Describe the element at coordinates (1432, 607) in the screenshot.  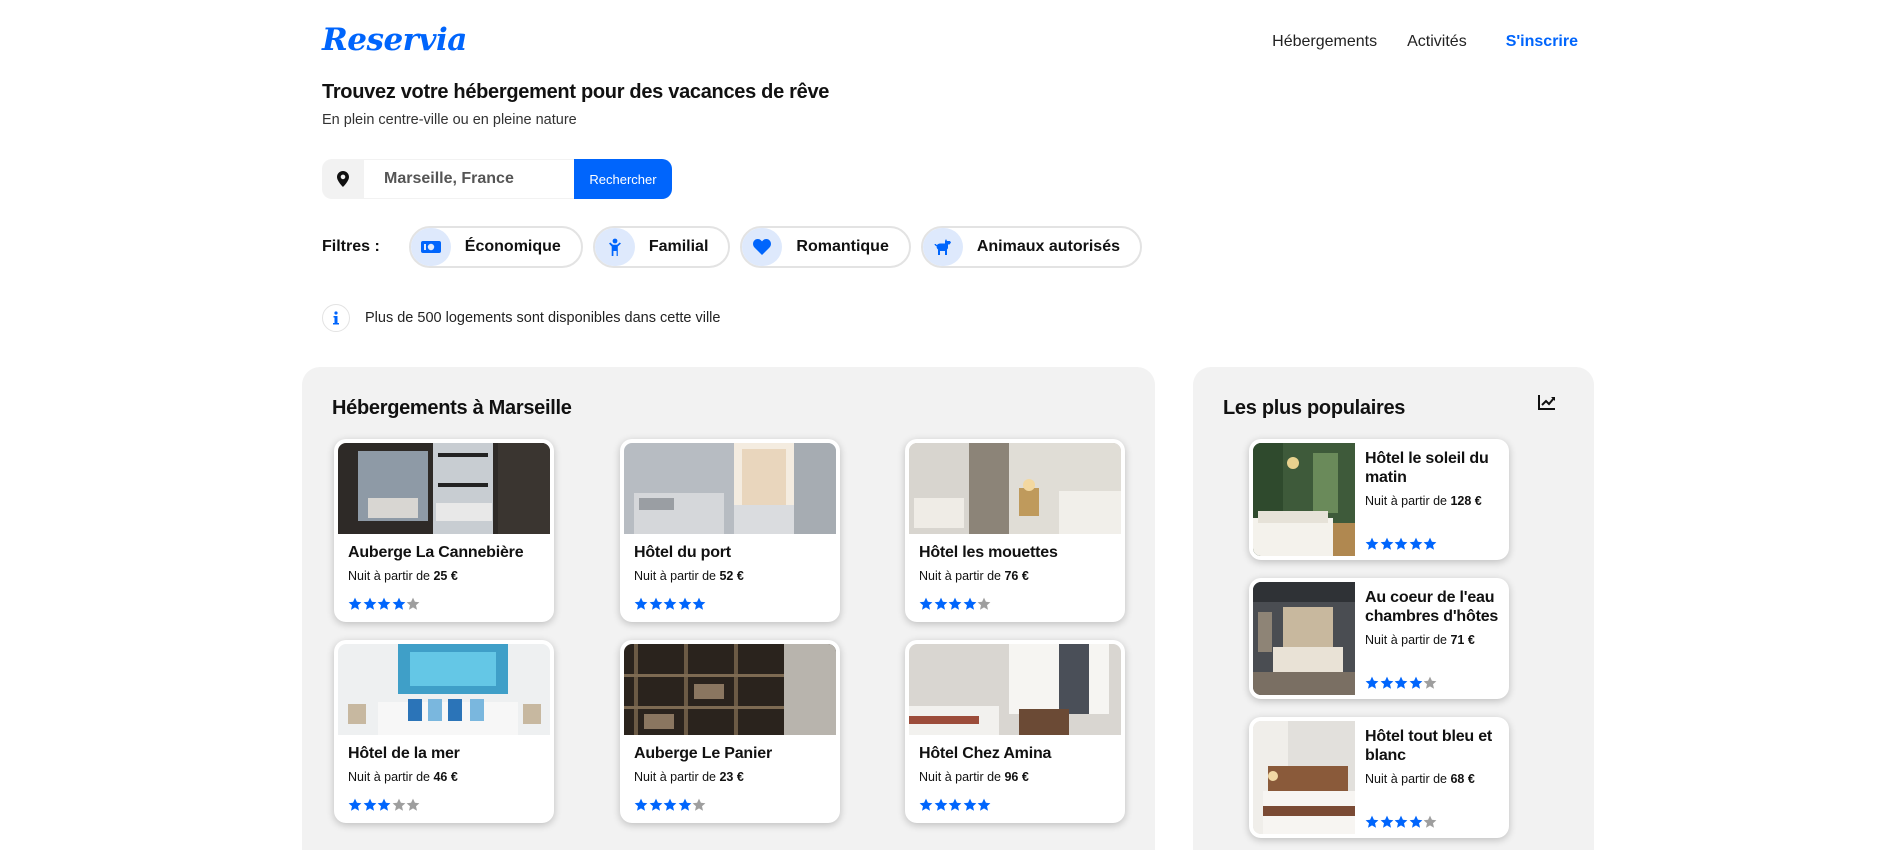
I see `popular-name: Au coeur de l'eau chambres d'hôtes` at that location.